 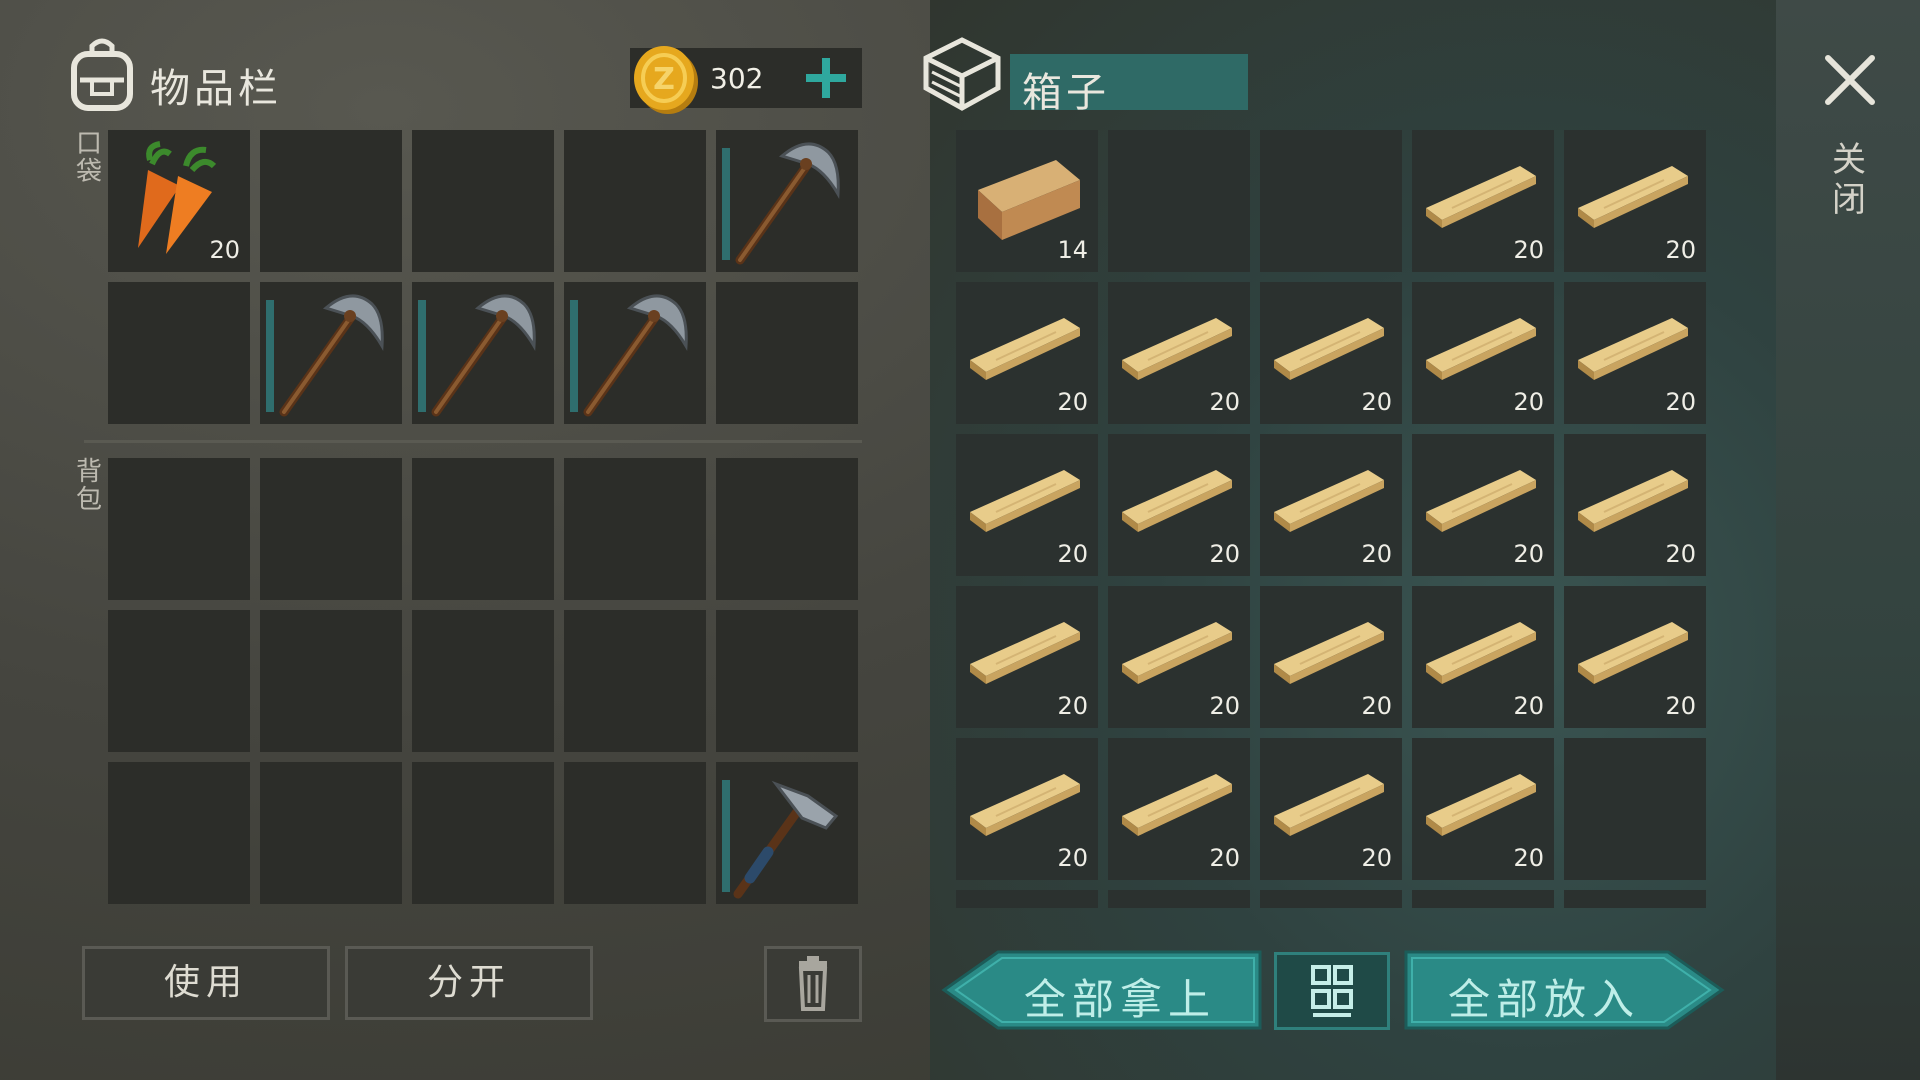 I want to click on use-button: 使用, so click(x=206, y=983).